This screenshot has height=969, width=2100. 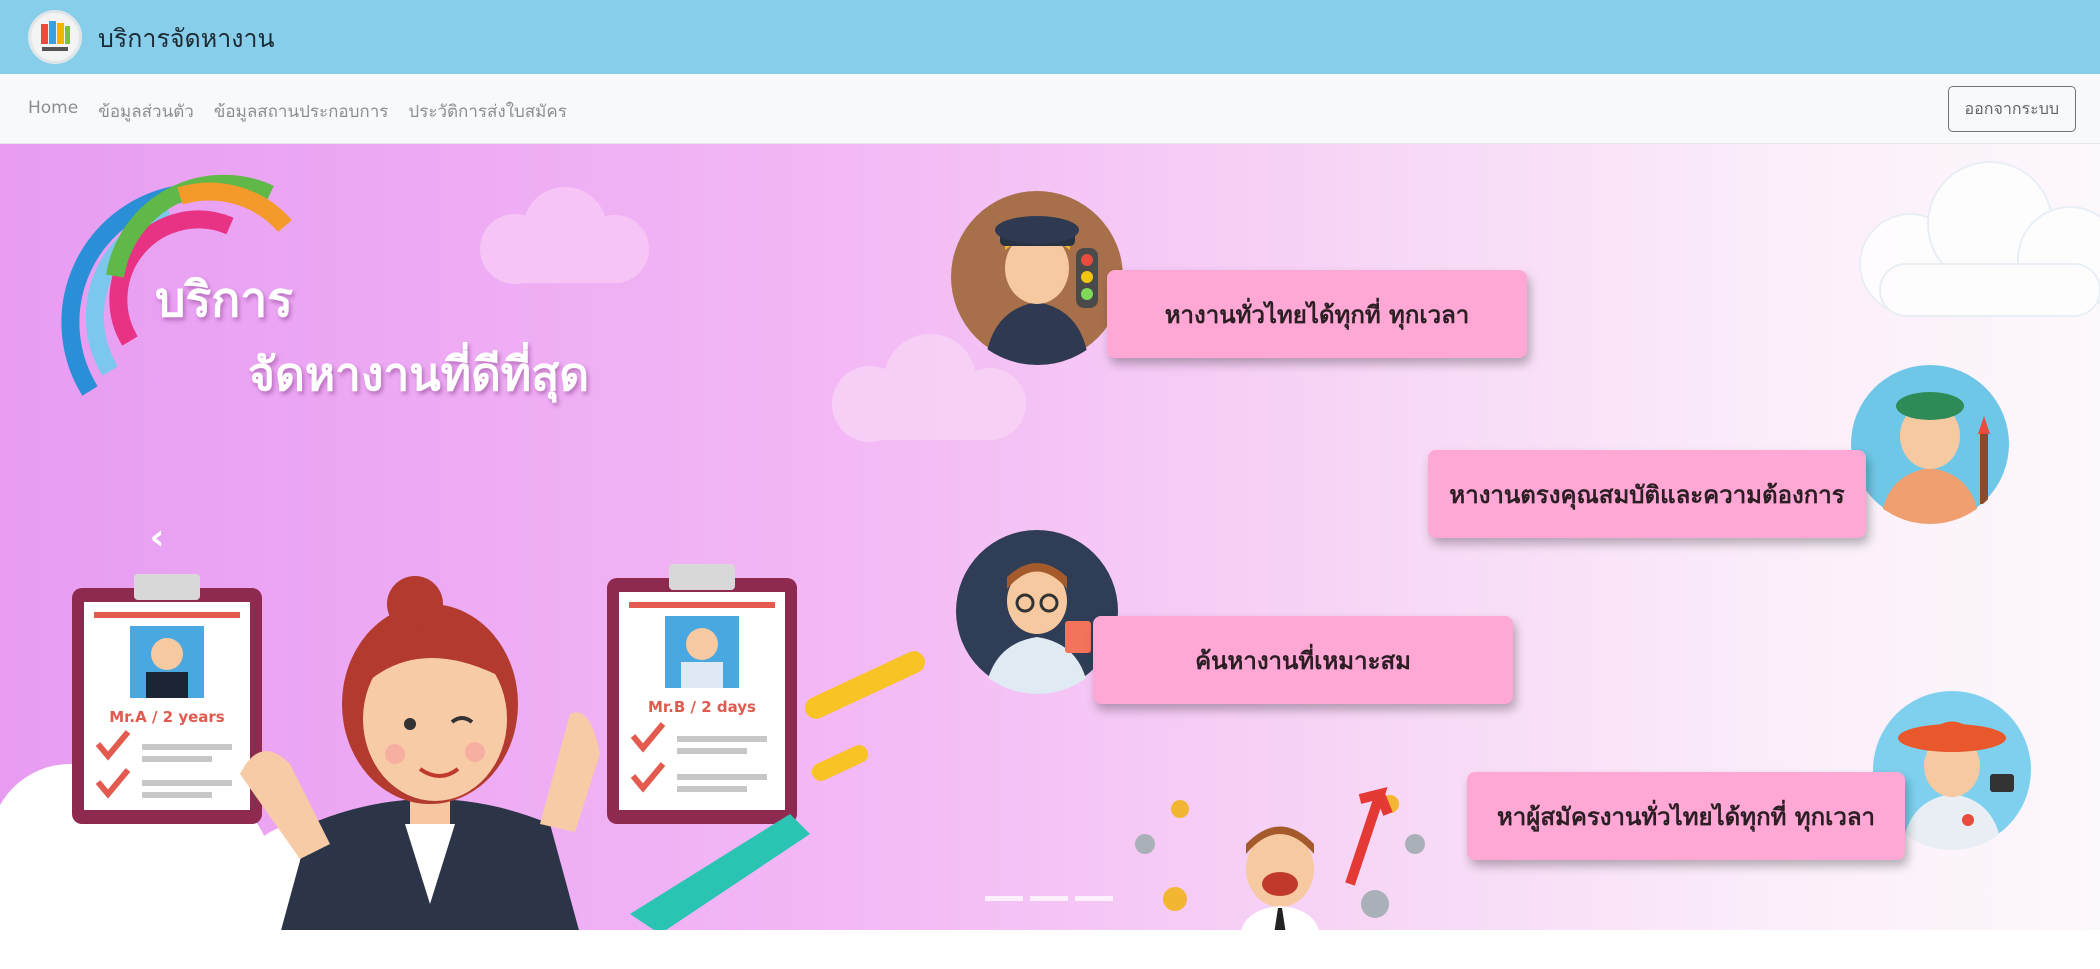 I want to click on hero-title-line1: บริการ, so click(x=224, y=300).